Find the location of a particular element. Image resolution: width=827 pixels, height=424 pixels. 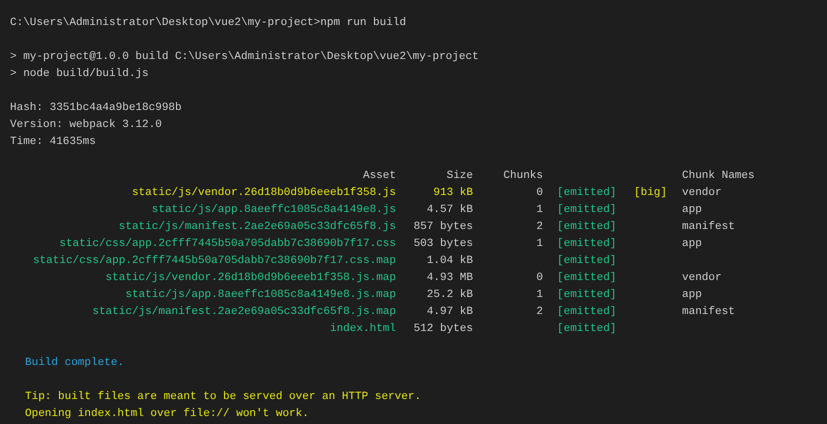

asset-name: static/js/manifest.2ae2e69a05c33dfc65f8.js.map is located at coordinates (244, 312).